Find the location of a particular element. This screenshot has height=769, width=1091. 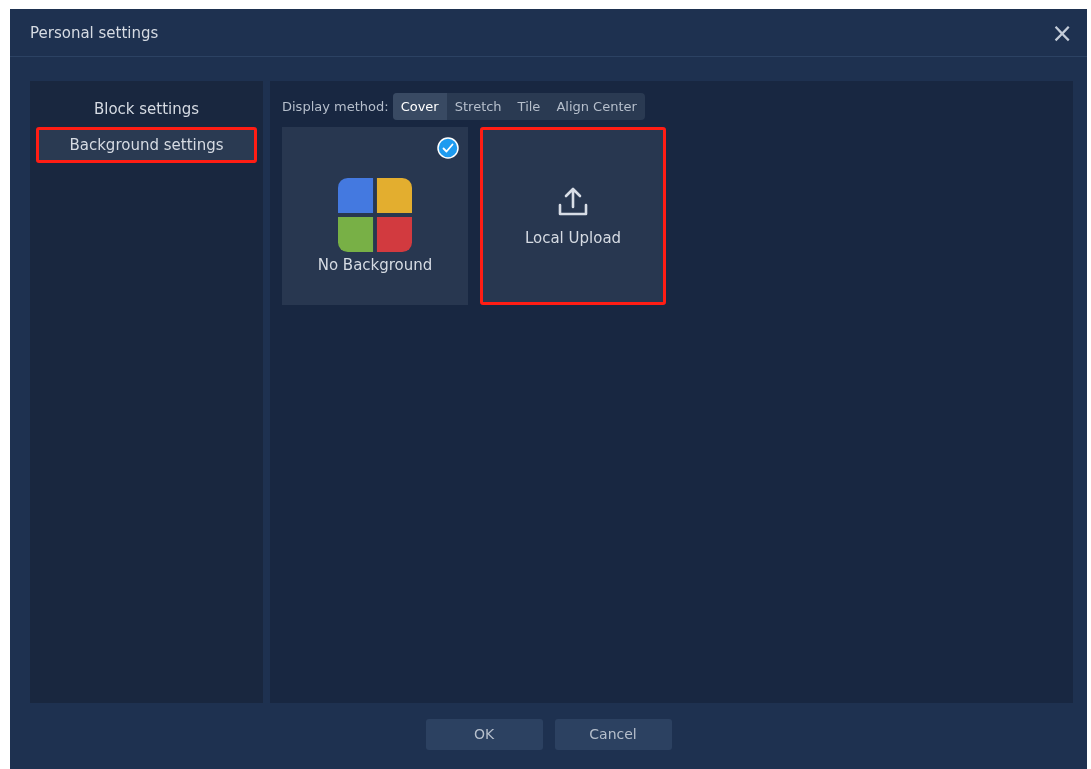

display-method-option: Stretch is located at coordinates (478, 106).